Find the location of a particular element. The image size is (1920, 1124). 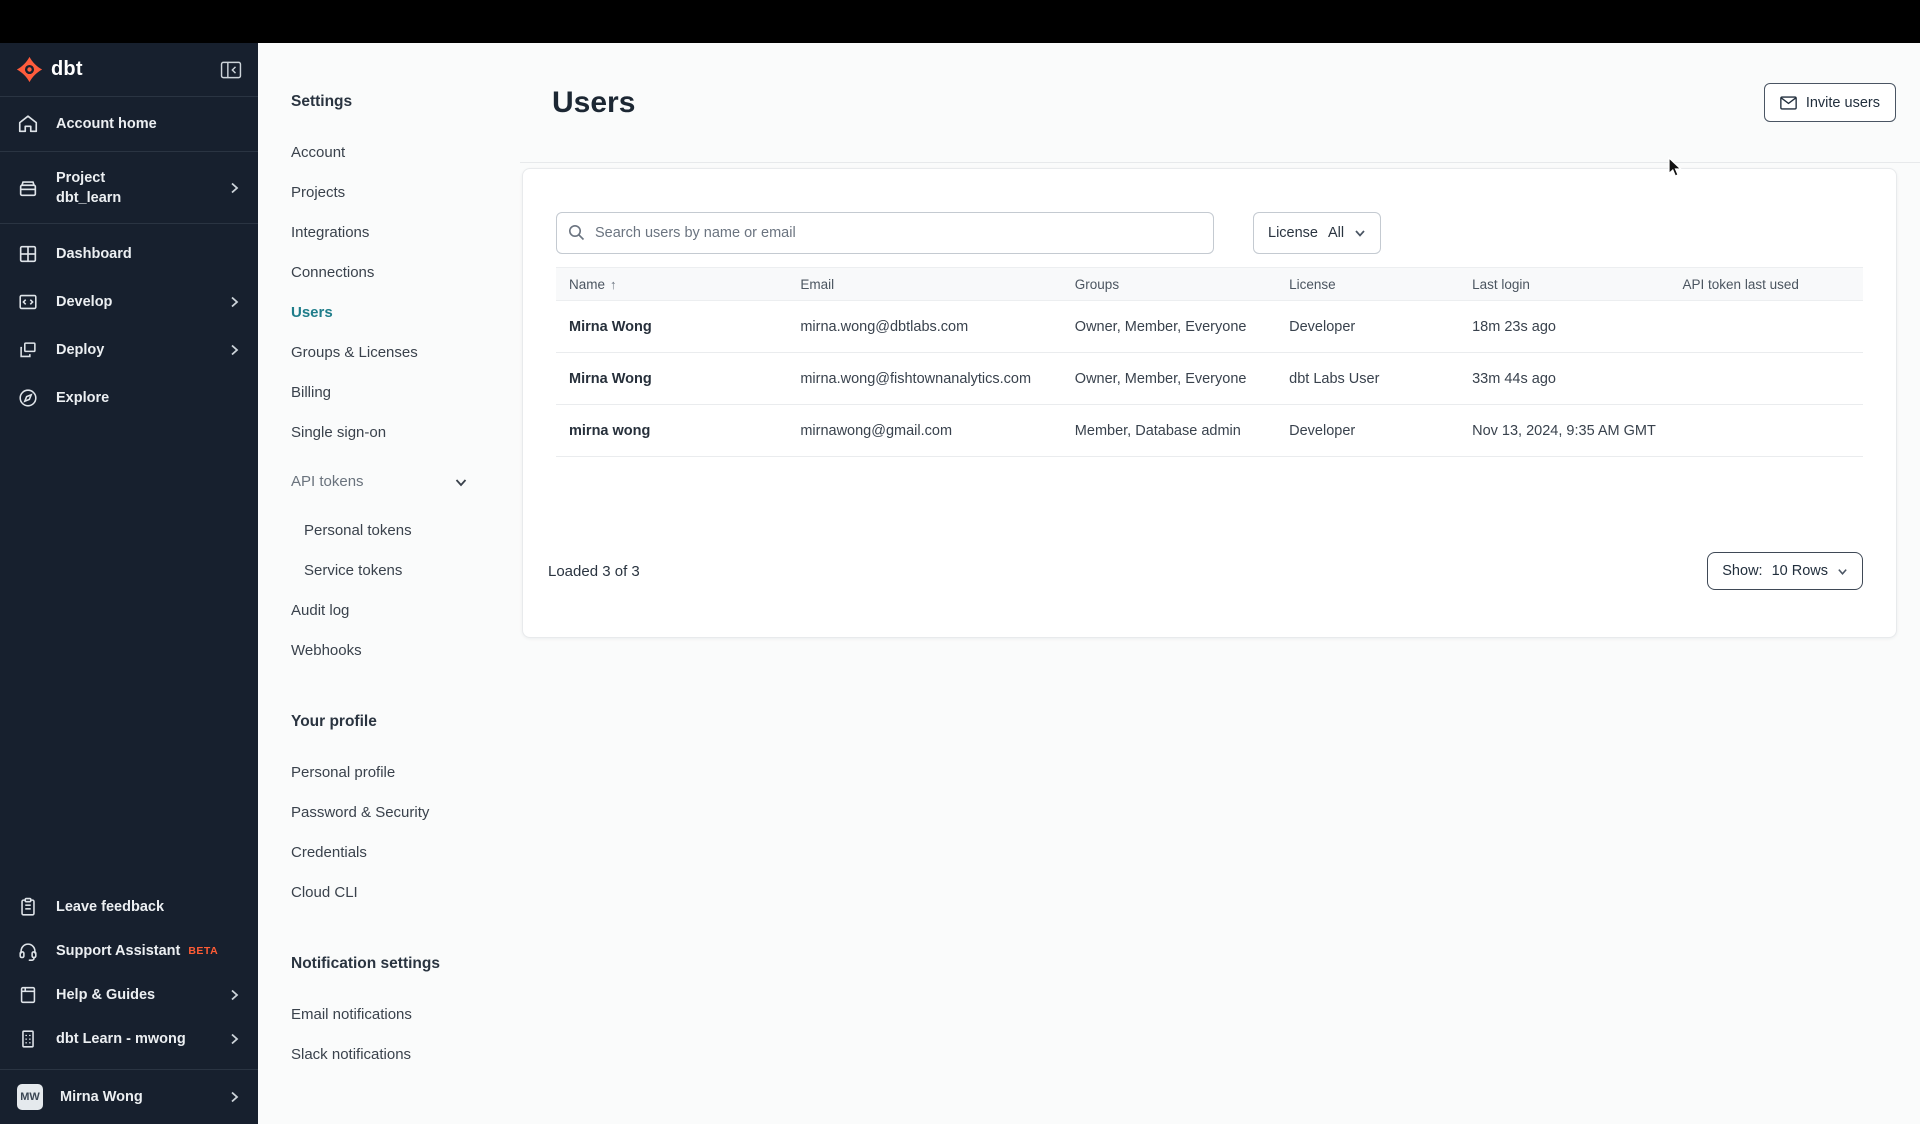

sidebar-item-label: Help & Guides is located at coordinates (106, 994).